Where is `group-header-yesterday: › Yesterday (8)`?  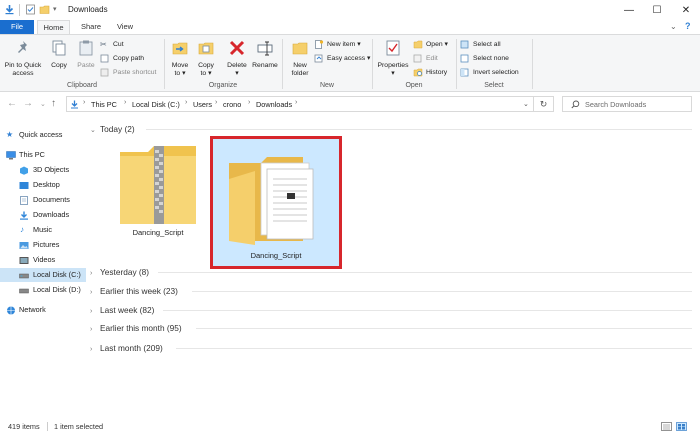
group-header-yesterday: › Yesterday (8) is located at coordinates (119, 272).